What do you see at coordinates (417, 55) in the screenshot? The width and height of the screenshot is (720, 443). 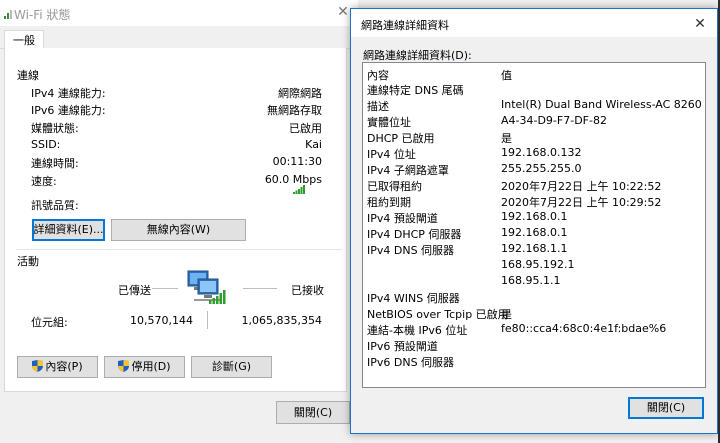 I see `details-list-label: 網路連線詳細資料(D):` at bounding box center [417, 55].